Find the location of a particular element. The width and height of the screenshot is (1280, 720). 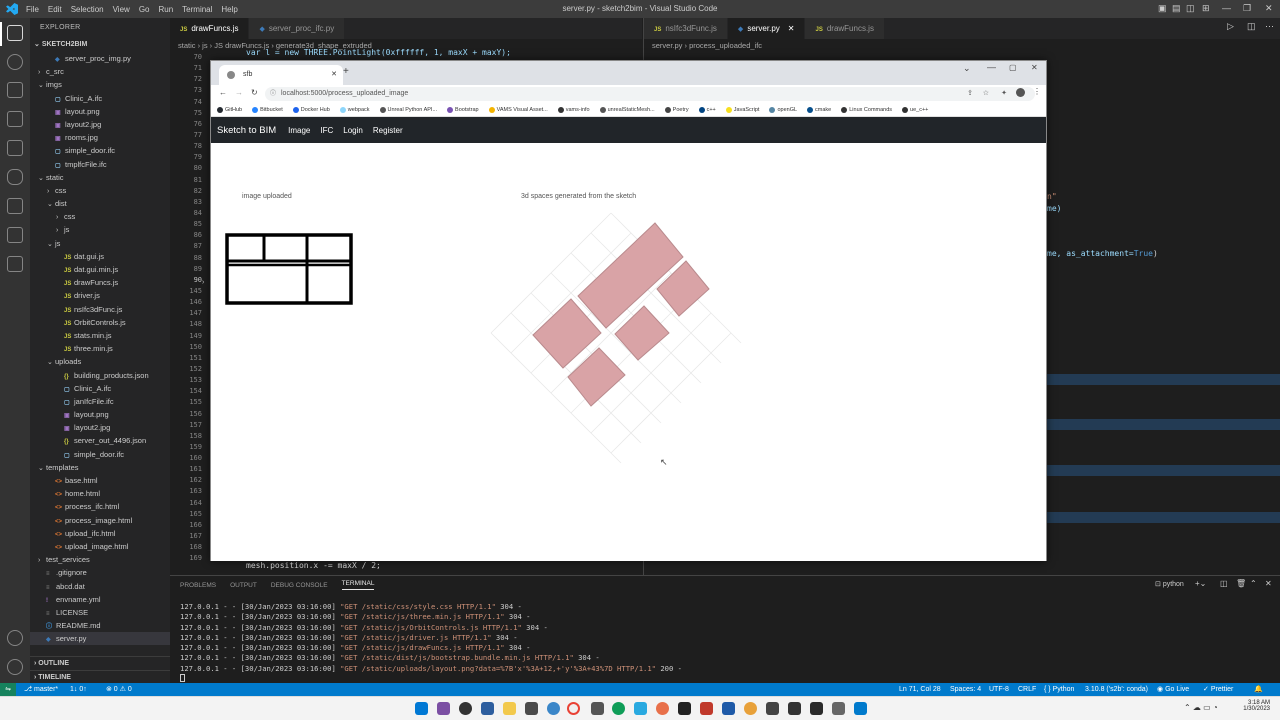

bookmark-item: cmake is located at coordinates (819, 109).